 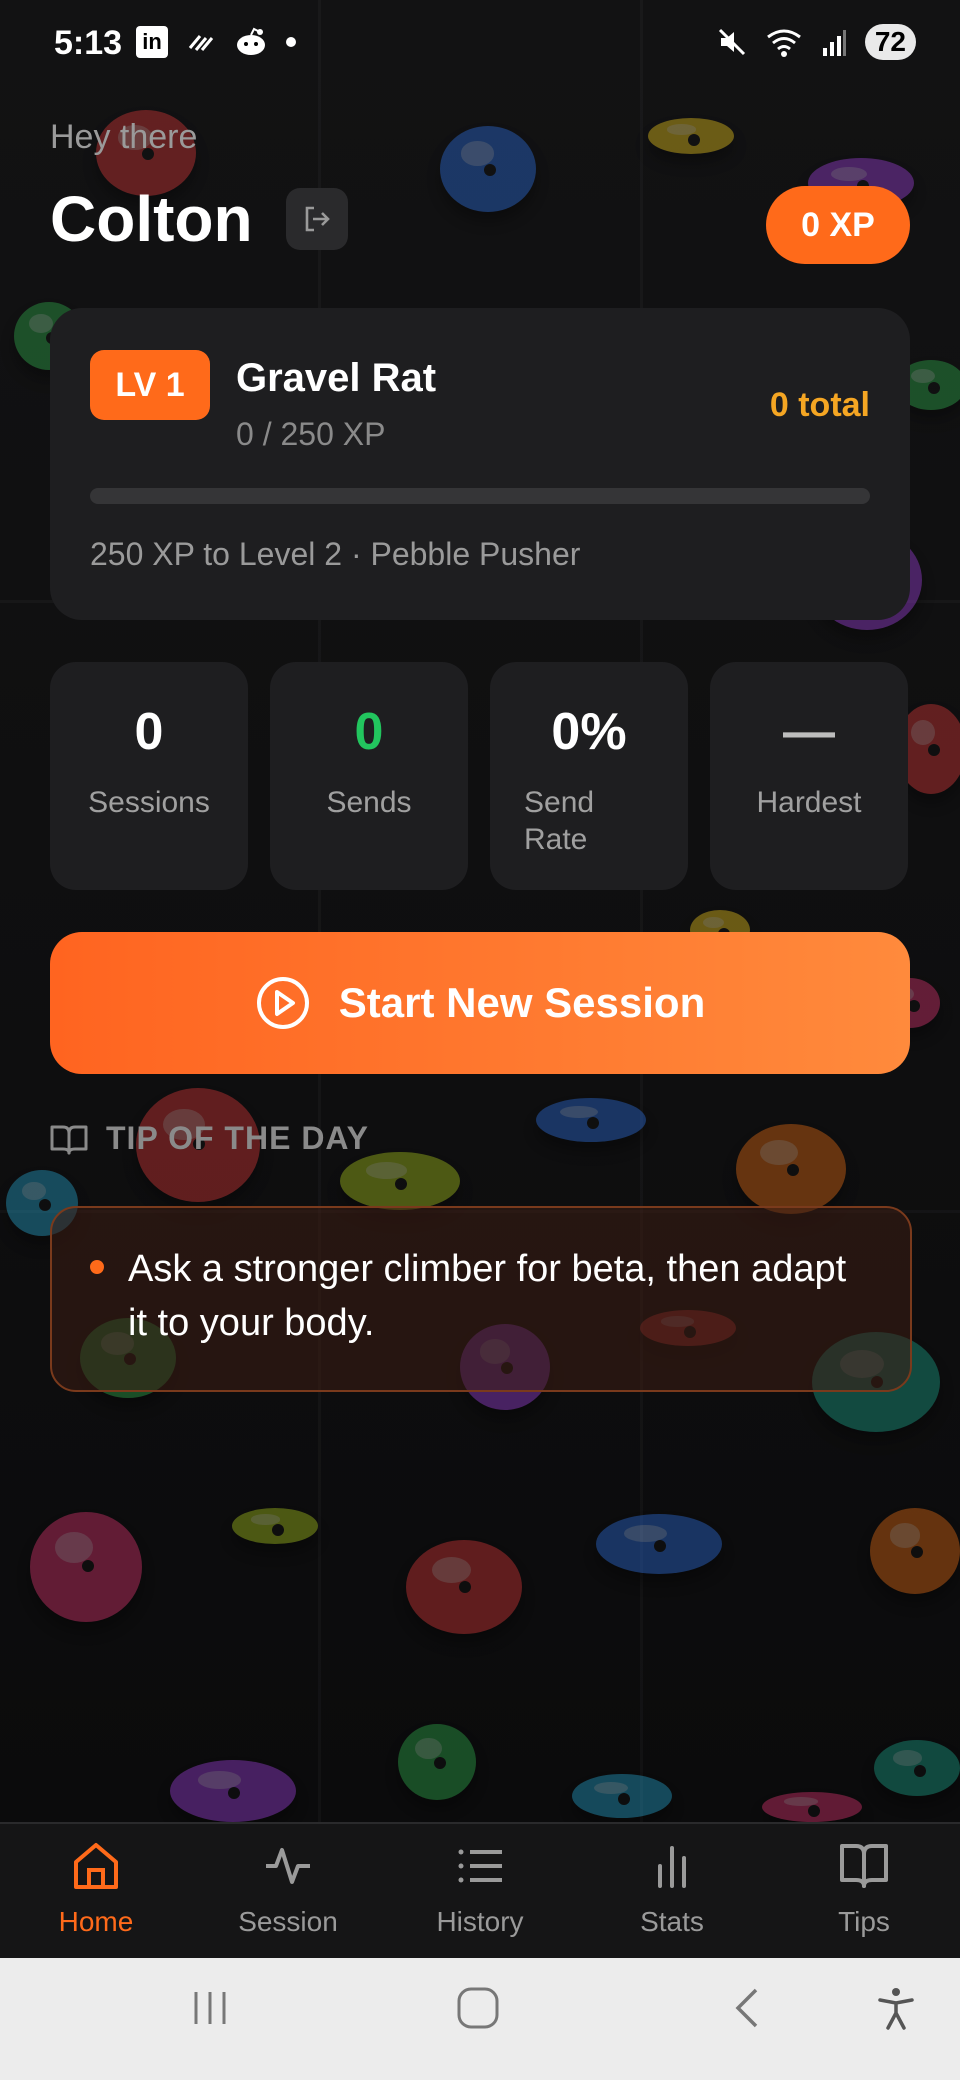 What do you see at coordinates (559, 821) in the screenshot?
I see `stat-label: Send Rate` at bounding box center [559, 821].